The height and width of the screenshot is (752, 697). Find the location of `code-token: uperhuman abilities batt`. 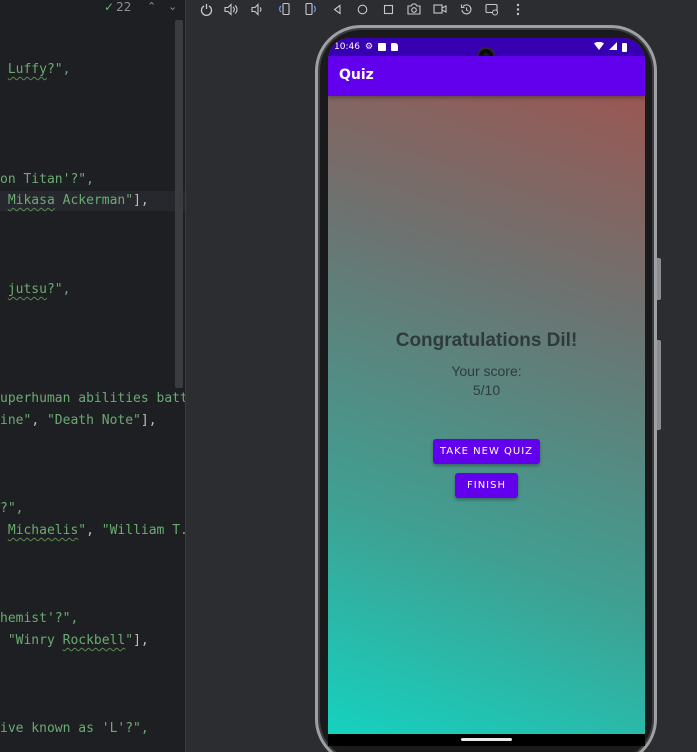

code-token: uperhuman abilities batt is located at coordinates (93, 398).